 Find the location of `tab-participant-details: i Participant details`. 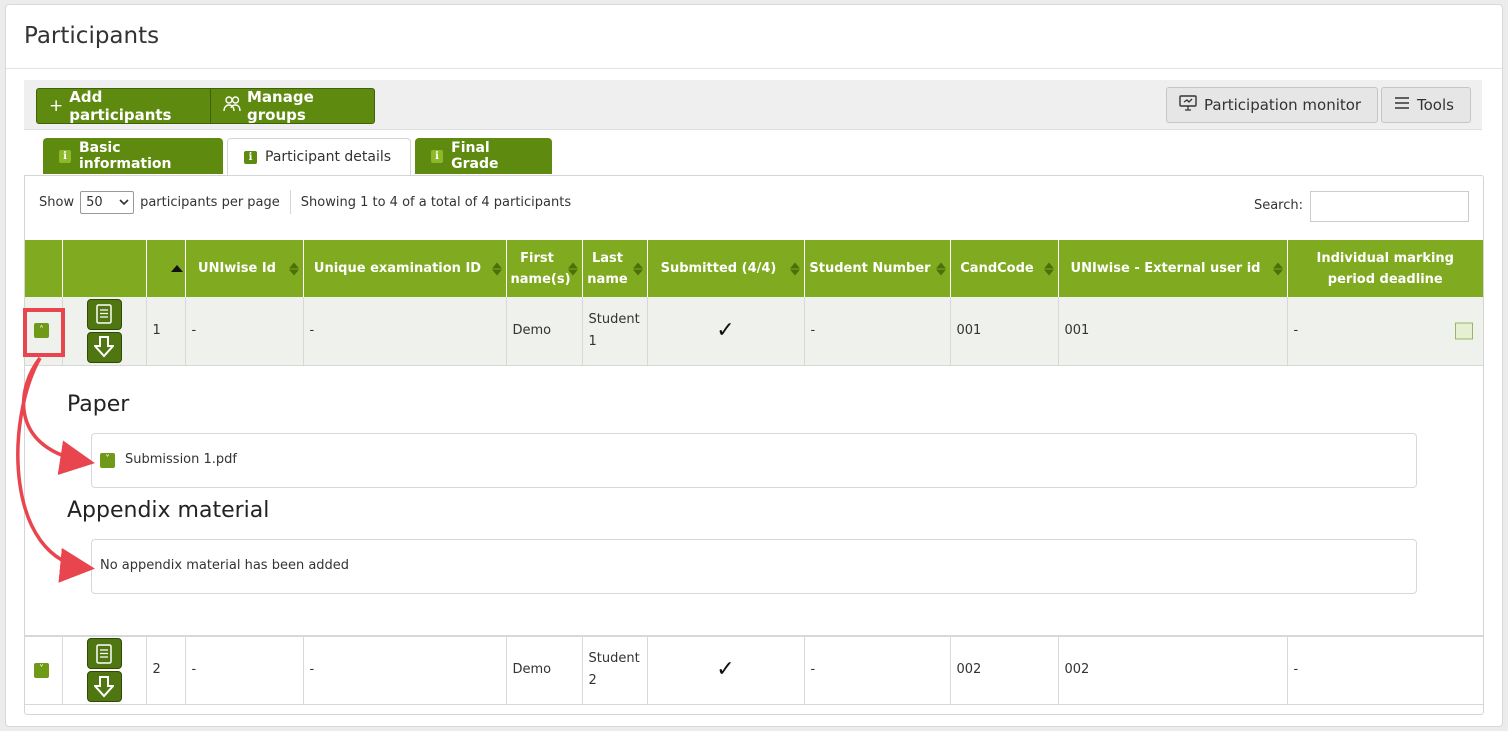

tab-participant-details: i Participant details is located at coordinates (319, 156).